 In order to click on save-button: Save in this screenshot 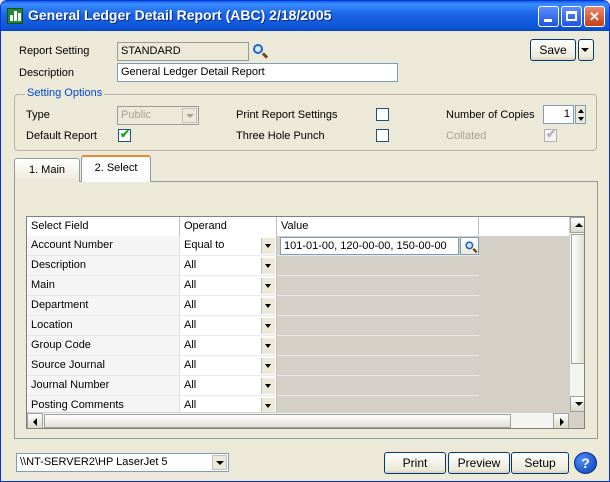, I will do `click(553, 50)`.